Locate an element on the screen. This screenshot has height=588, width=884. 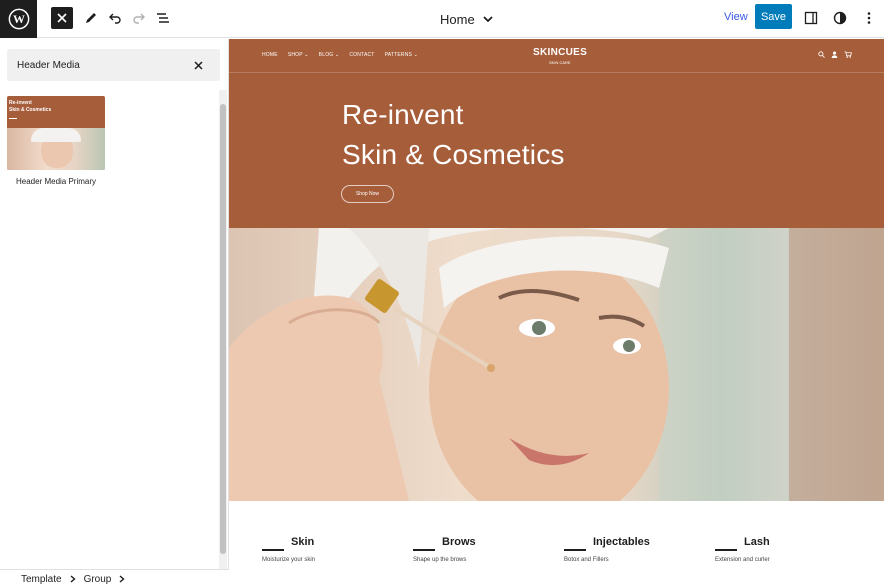
nav-item-shop: SHOP ⌄ is located at coordinates (298, 55).